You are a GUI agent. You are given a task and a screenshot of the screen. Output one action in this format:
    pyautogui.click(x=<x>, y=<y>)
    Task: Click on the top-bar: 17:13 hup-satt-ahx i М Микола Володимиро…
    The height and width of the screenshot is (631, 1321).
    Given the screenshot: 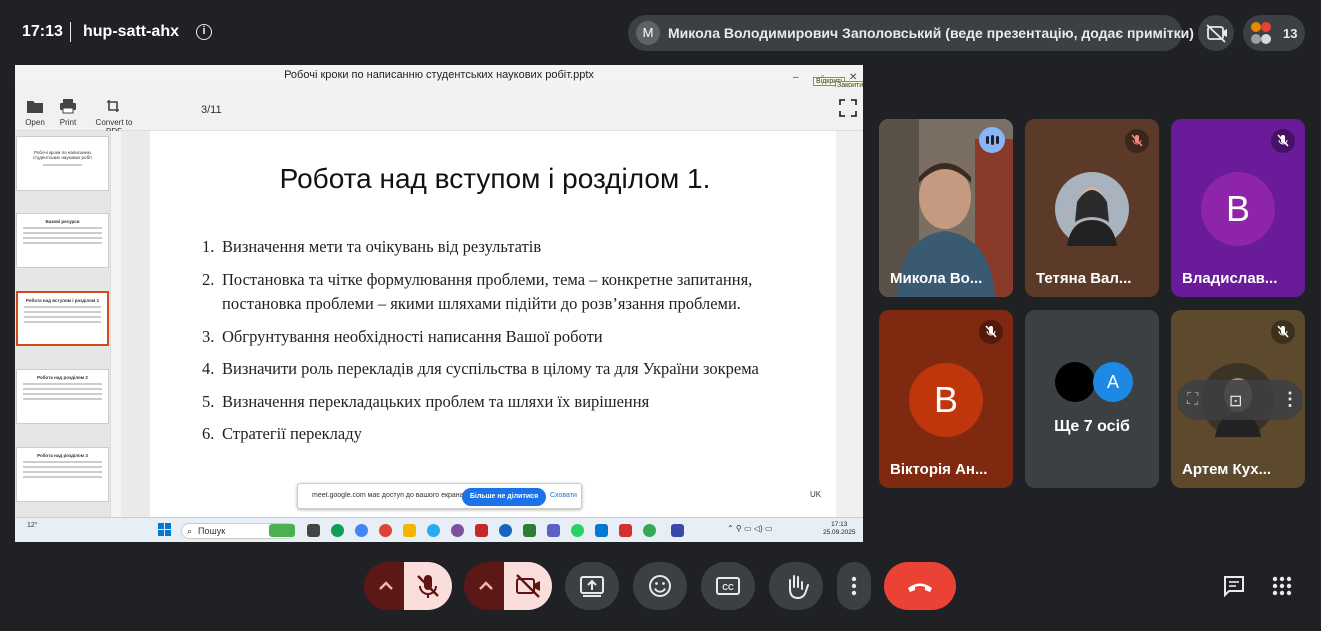 What is the action you would take?
    pyautogui.click(x=660, y=32)
    